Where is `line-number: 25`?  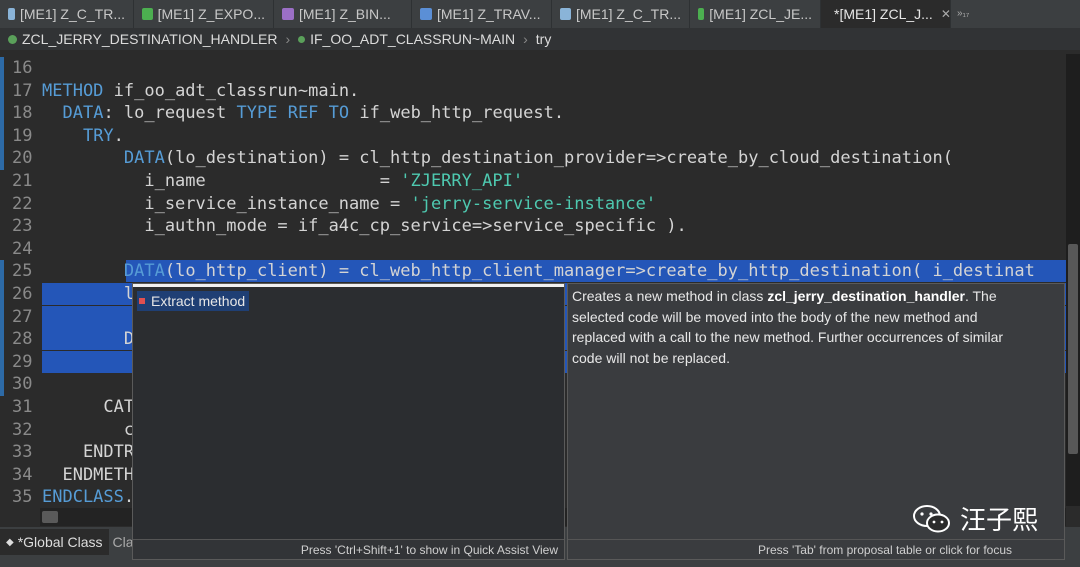
line-number: 25 is located at coordinates (22, 271).